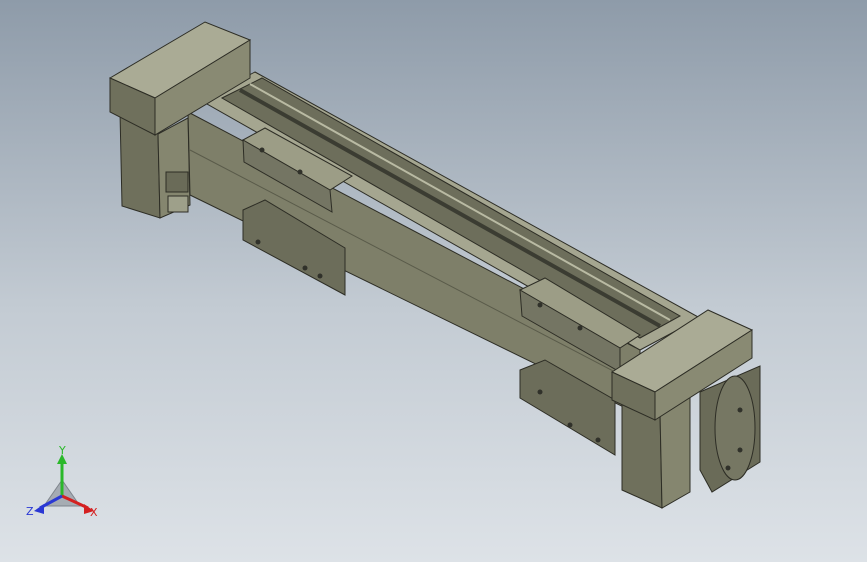  I want to click on left-connector, so click(177, 182).